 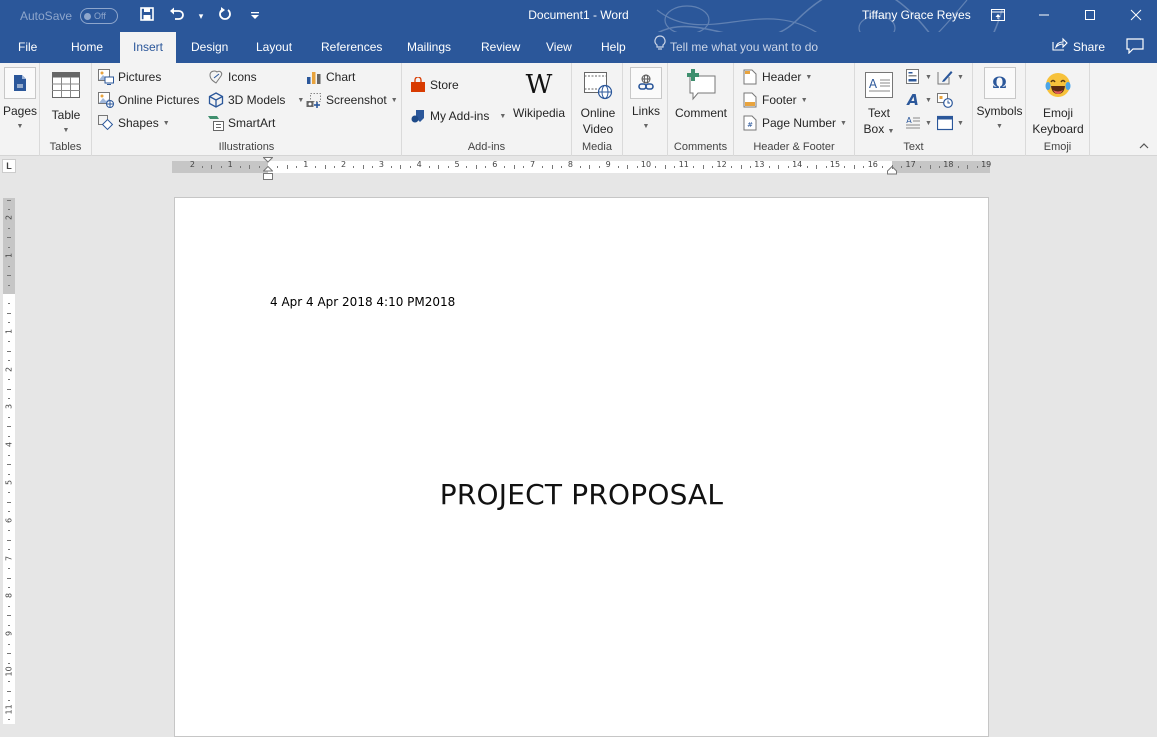 I want to click on wikipedia-button: W Wikipedia, so click(x=539, y=95).